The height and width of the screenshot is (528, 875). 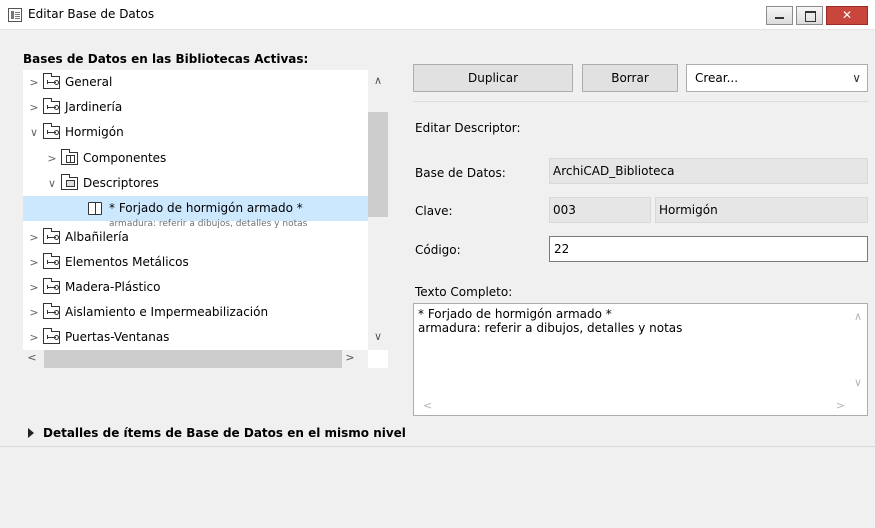 What do you see at coordinates (69, 157) in the screenshot?
I see `components-folder-icon` at bounding box center [69, 157].